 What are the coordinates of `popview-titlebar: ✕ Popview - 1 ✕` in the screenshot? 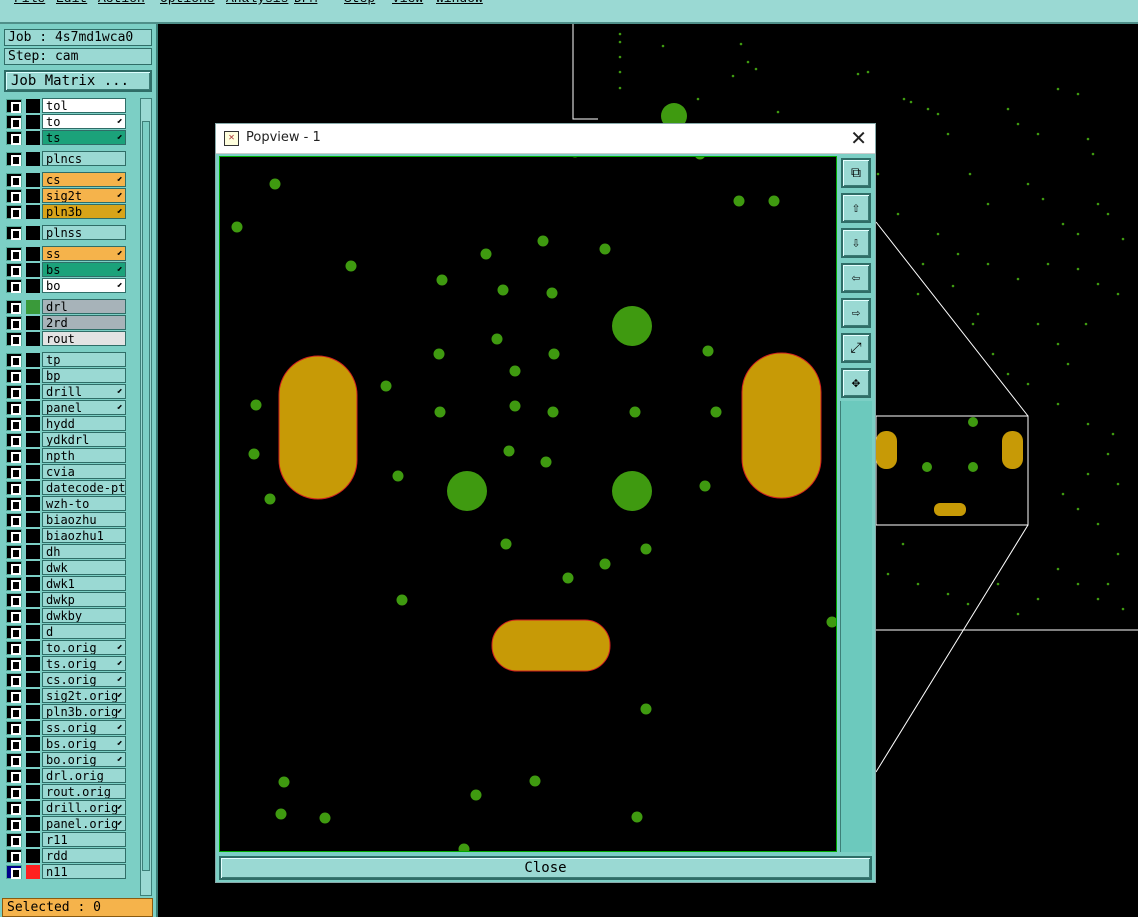 It's located at (545, 139).